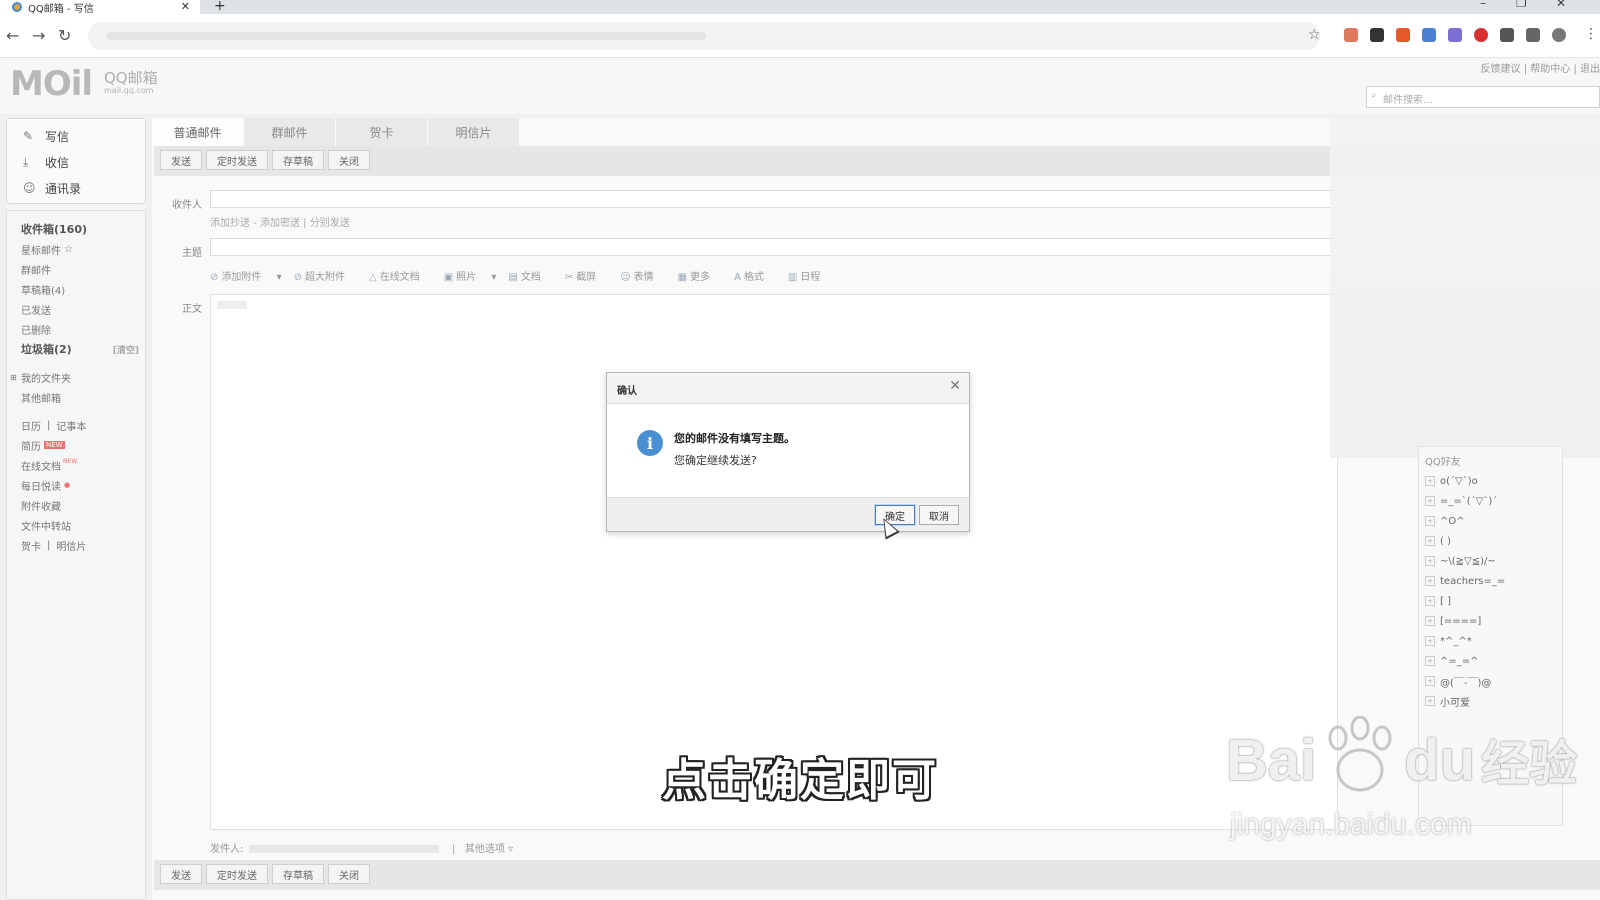 This screenshot has width=1600, height=900. Describe the element at coordinates (774, 247) in the screenshot. I see `subject-field` at that location.